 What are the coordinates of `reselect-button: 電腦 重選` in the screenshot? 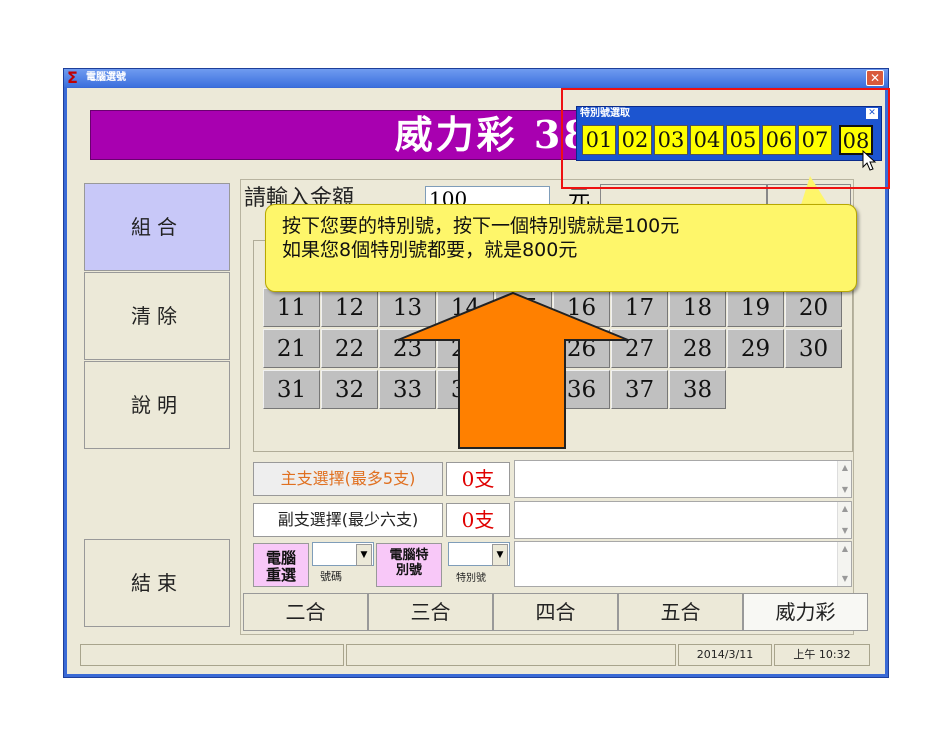 It's located at (281, 565).